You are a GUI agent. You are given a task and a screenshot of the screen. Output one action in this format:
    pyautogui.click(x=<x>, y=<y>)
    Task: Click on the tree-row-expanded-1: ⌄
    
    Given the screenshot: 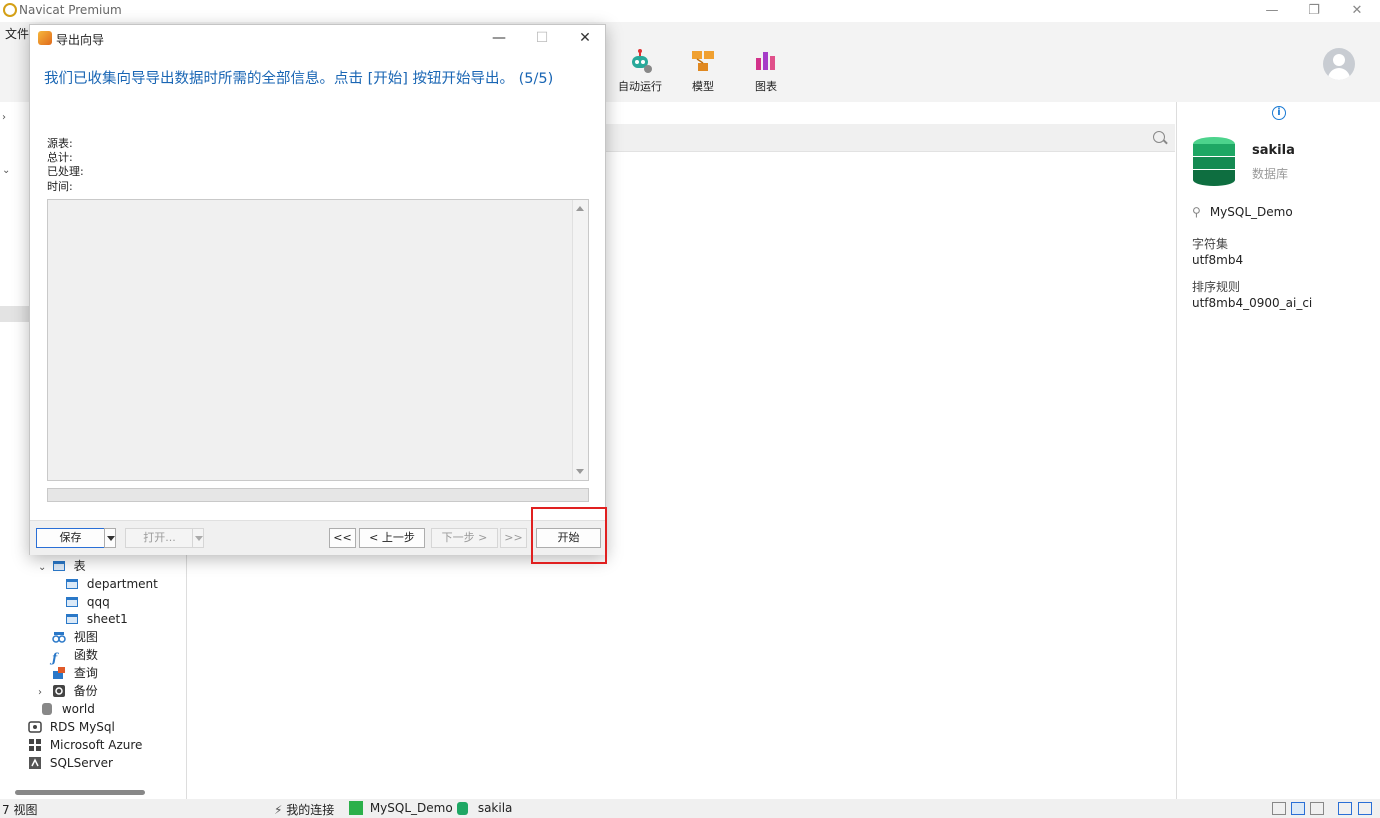 What is the action you would take?
    pyautogui.click(x=7, y=169)
    